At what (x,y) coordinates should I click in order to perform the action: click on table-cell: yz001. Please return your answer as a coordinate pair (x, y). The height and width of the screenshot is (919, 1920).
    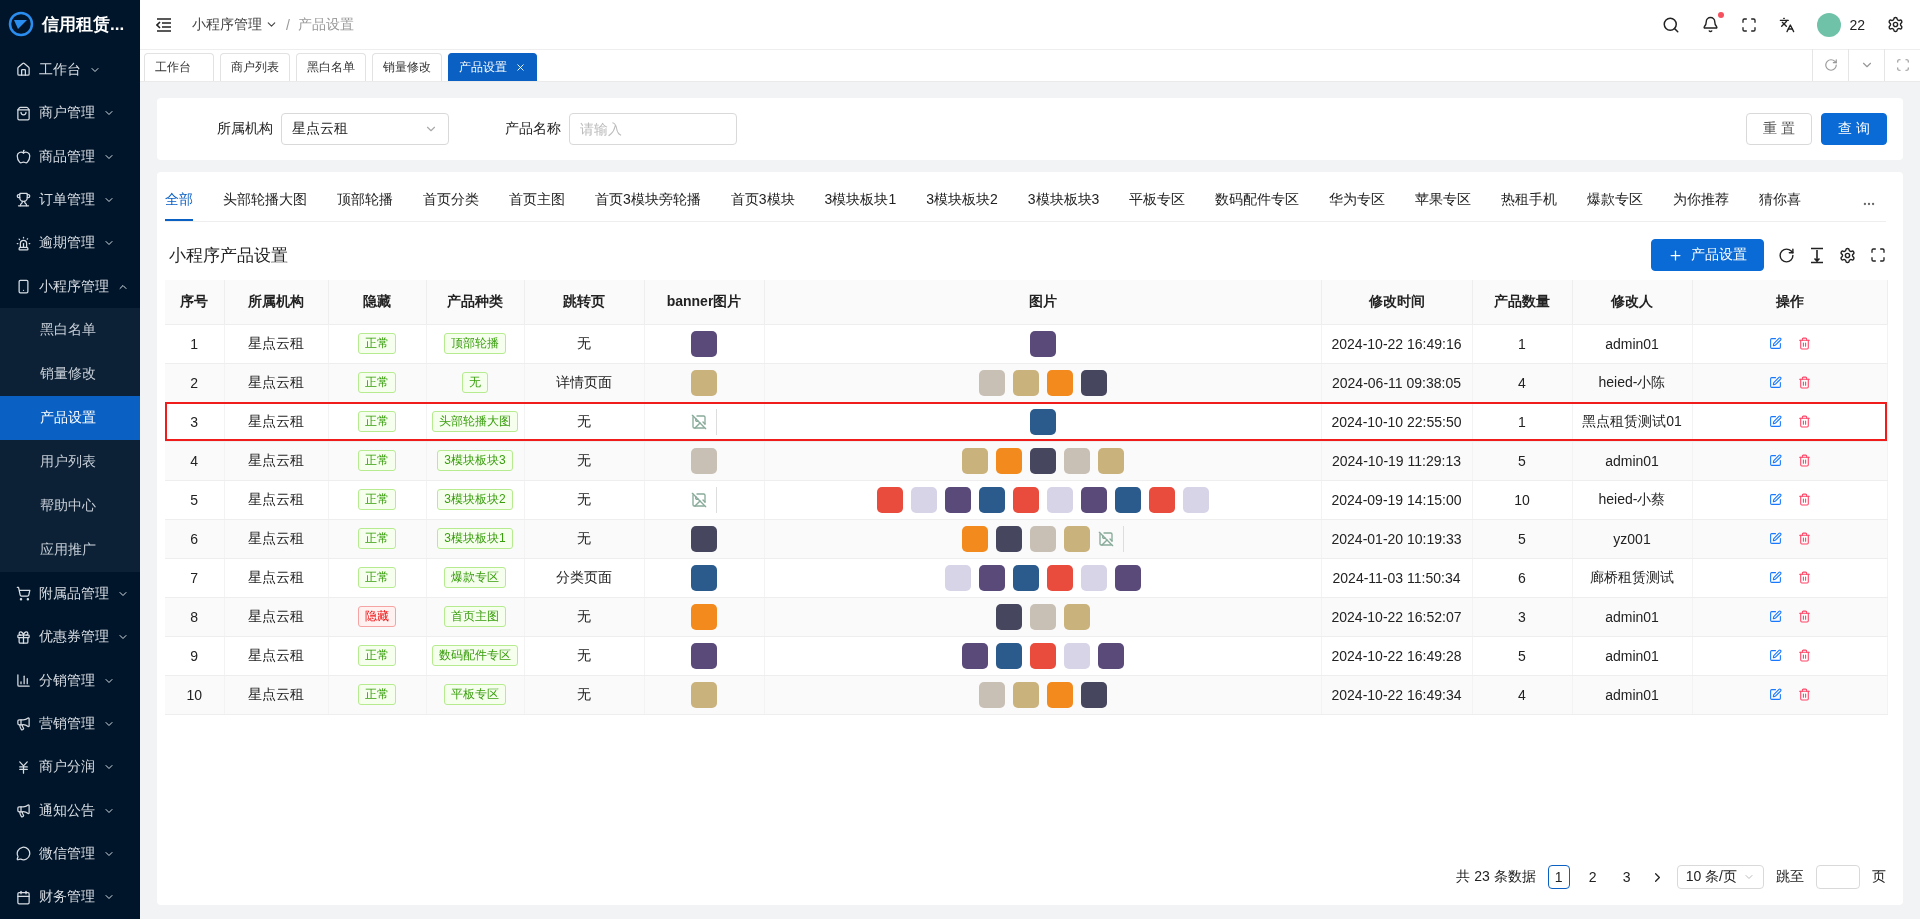
    Looking at the image, I should click on (1632, 538).